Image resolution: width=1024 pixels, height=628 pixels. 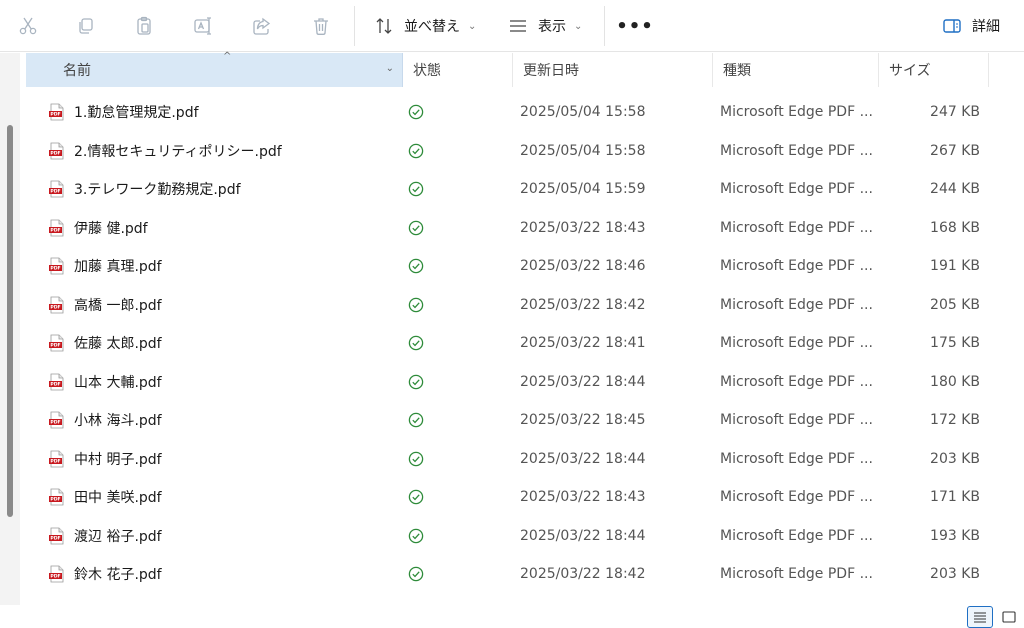 What do you see at coordinates (10, 321) in the screenshot?
I see `scrollbar-thumb` at bounding box center [10, 321].